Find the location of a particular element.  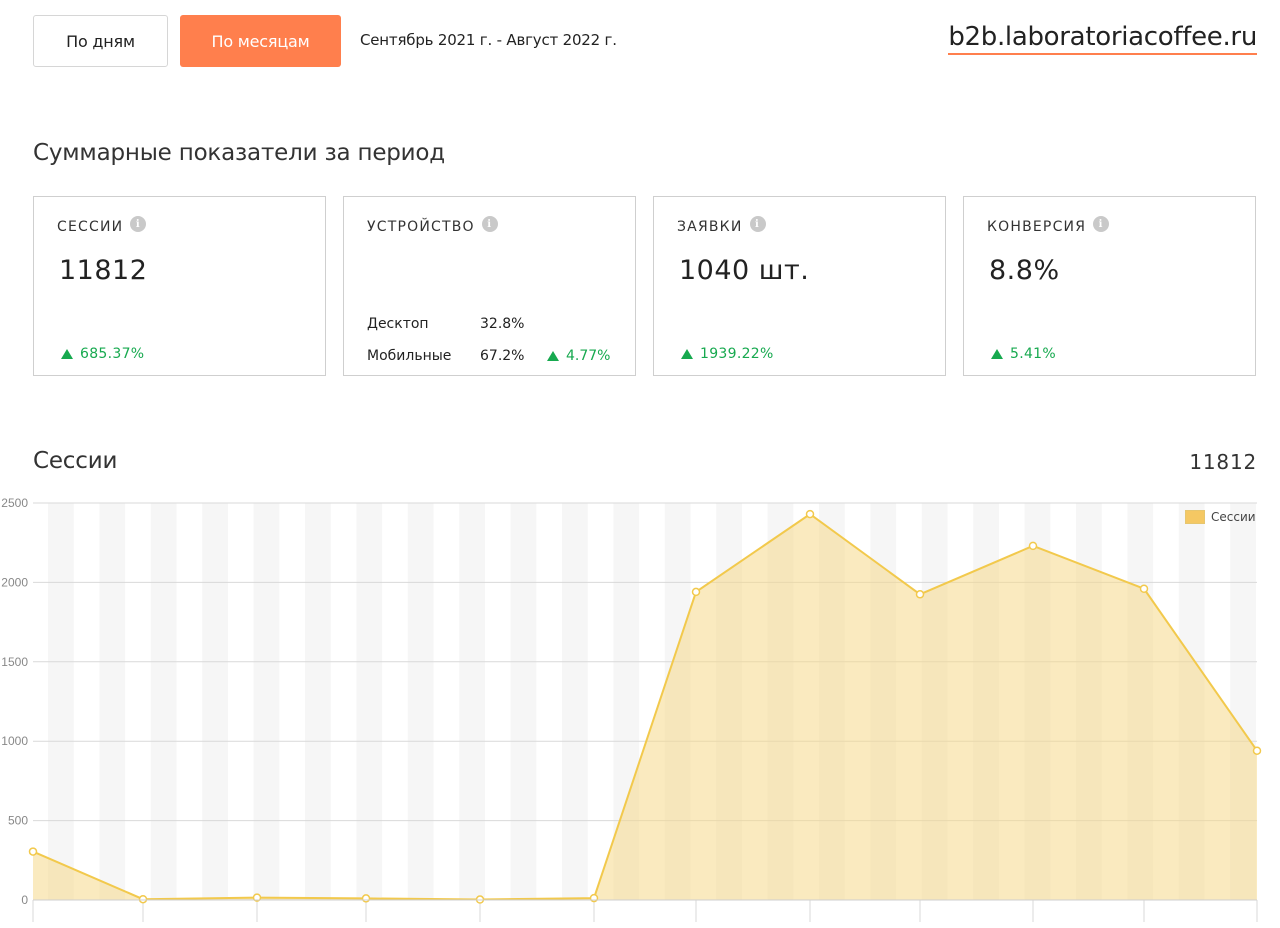

sessions-value: 11812 is located at coordinates (103, 270).